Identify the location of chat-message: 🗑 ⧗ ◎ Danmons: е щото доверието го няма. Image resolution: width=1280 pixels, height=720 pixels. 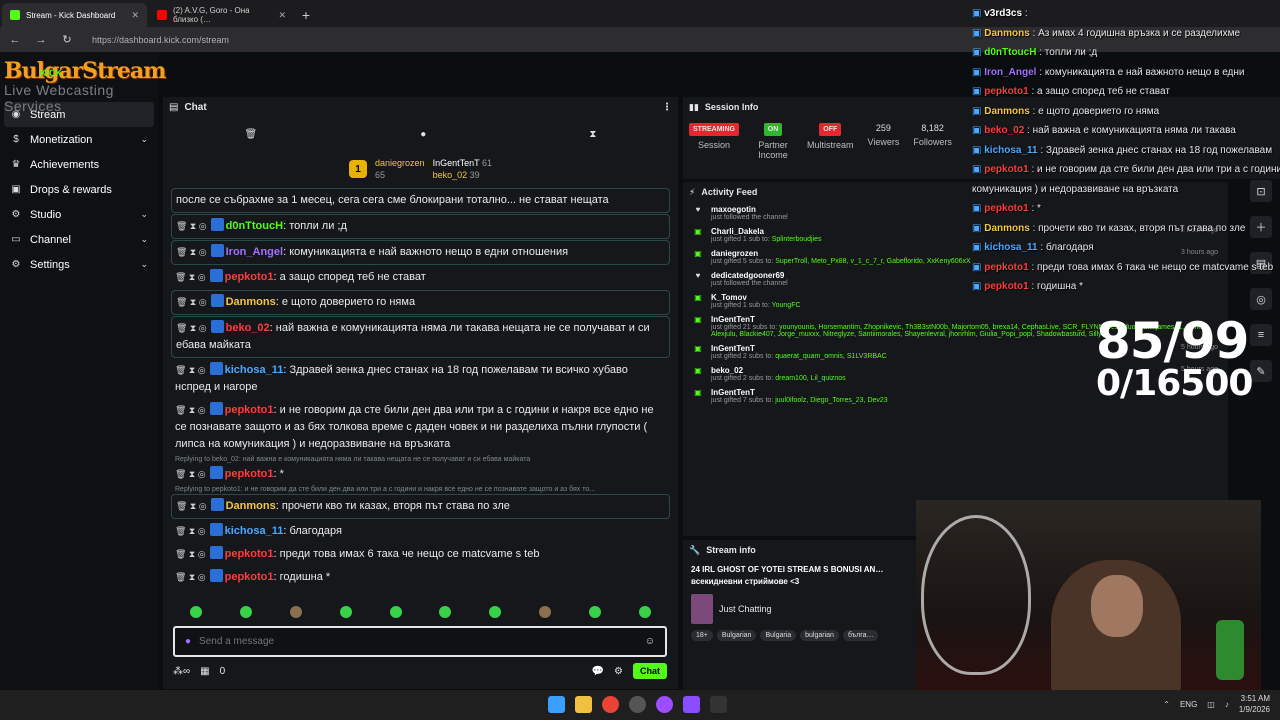
(420, 302).